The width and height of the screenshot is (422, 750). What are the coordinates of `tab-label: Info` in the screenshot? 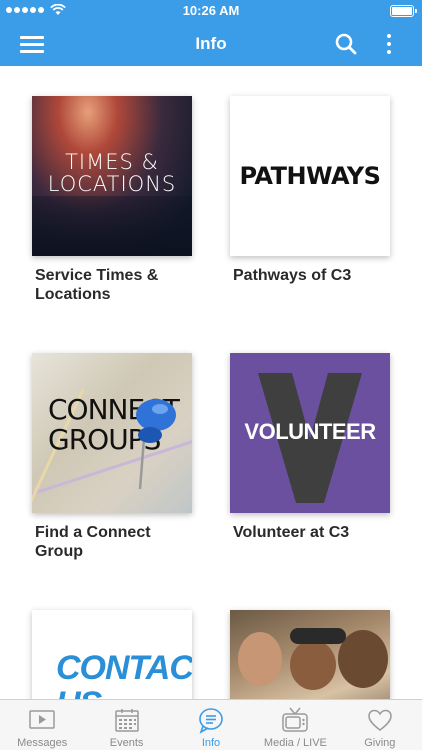 It's located at (211, 743).